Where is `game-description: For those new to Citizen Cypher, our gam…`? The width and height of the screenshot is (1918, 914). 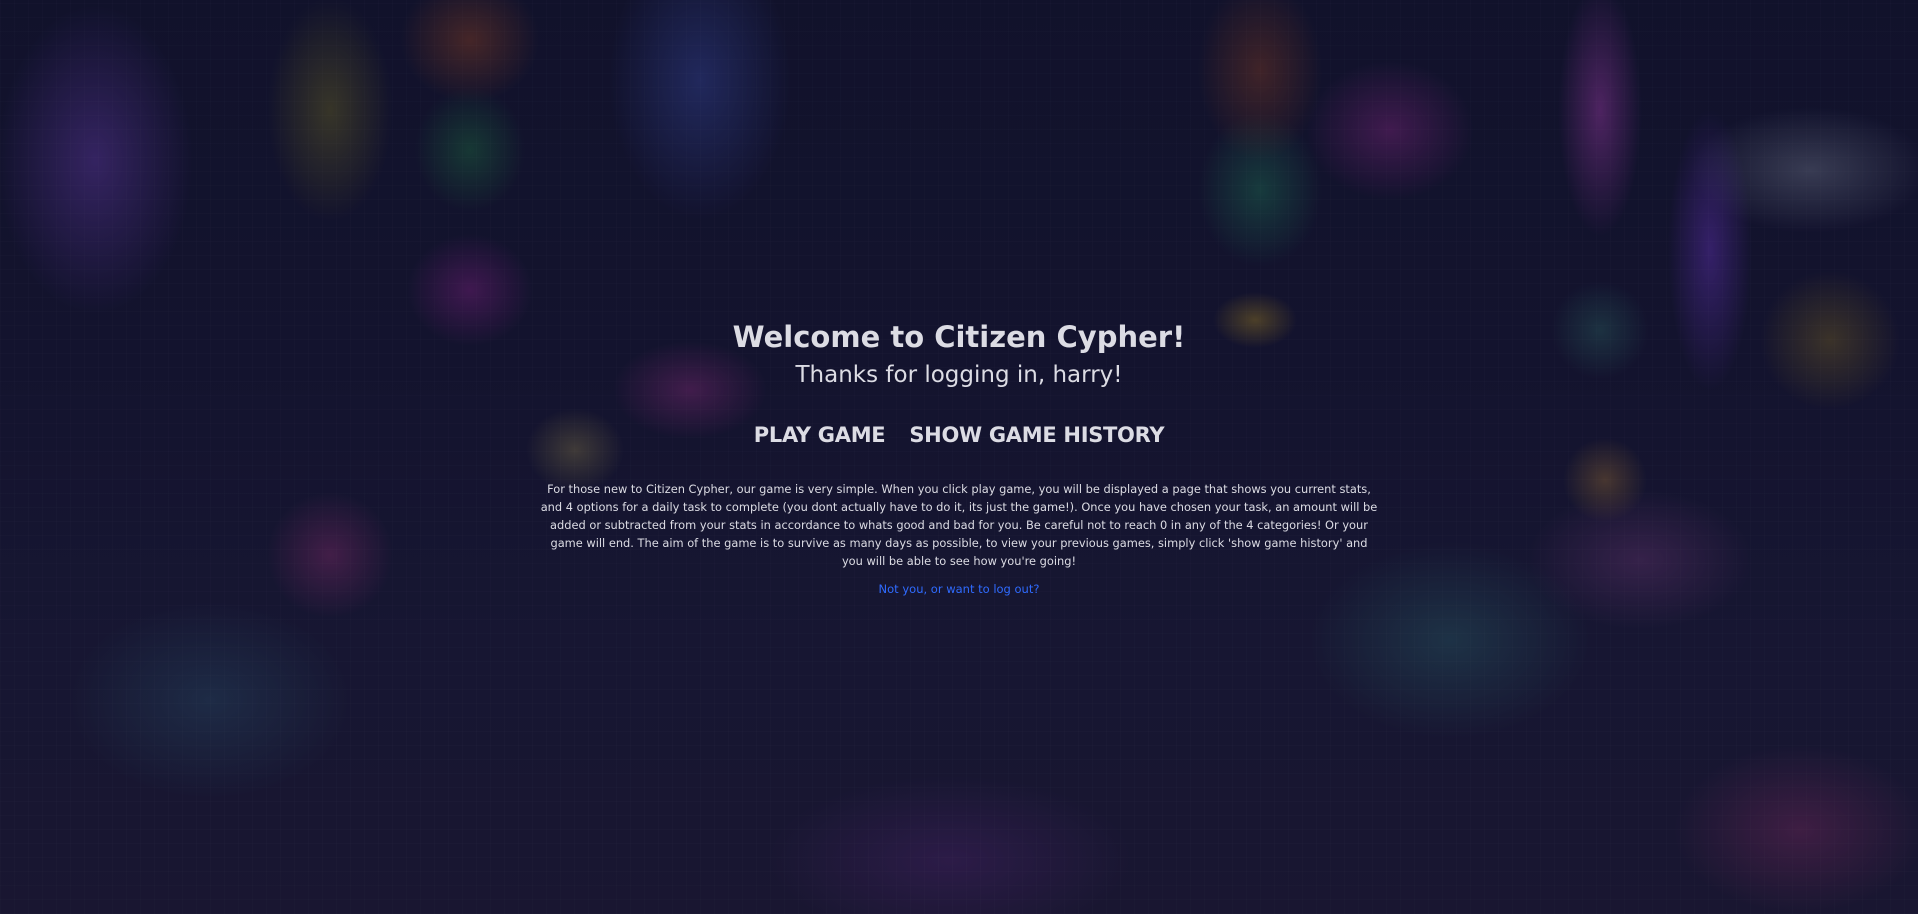 game-description: For those new to Citizen Cypher, our gam… is located at coordinates (959, 525).